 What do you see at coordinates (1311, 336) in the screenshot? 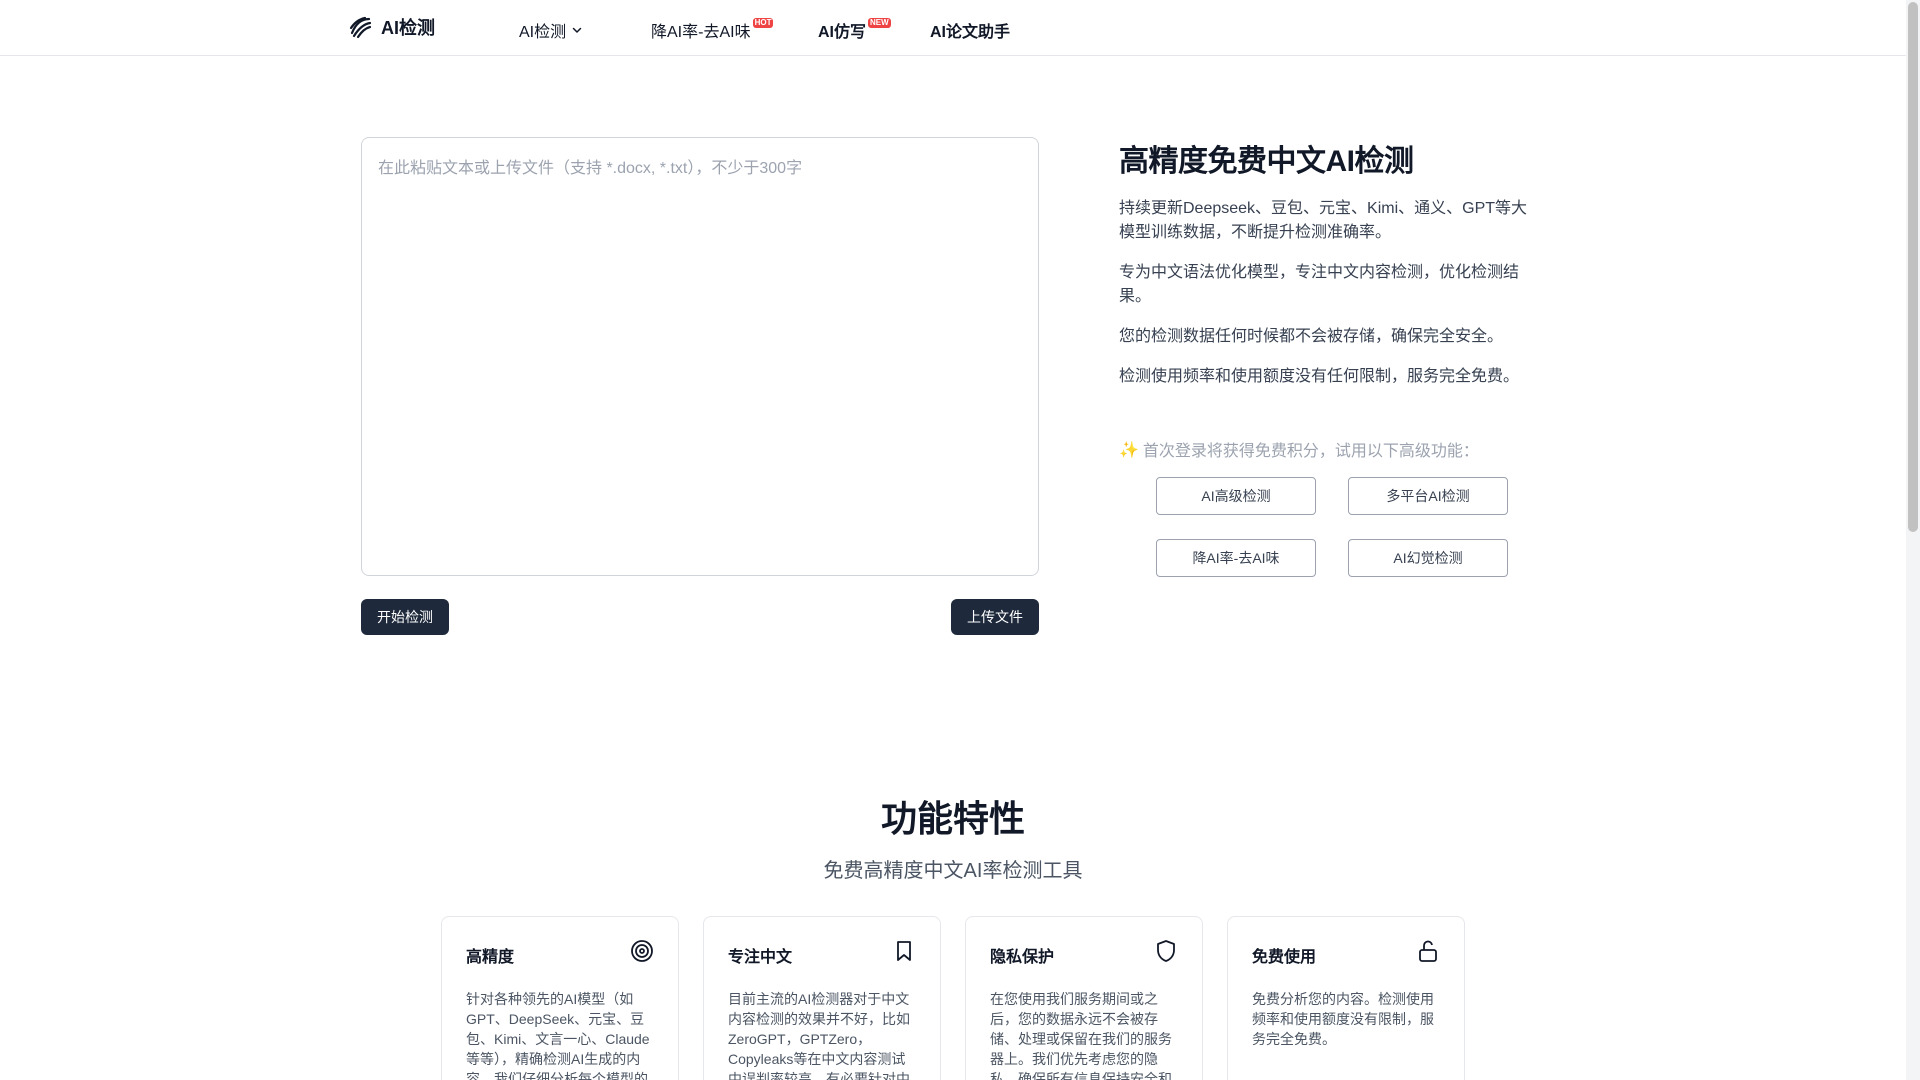
I see `hero-paragraph: 您的检测数据任何时候都不会被存储，确保完全安全。` at bounding box center [1311, 336].